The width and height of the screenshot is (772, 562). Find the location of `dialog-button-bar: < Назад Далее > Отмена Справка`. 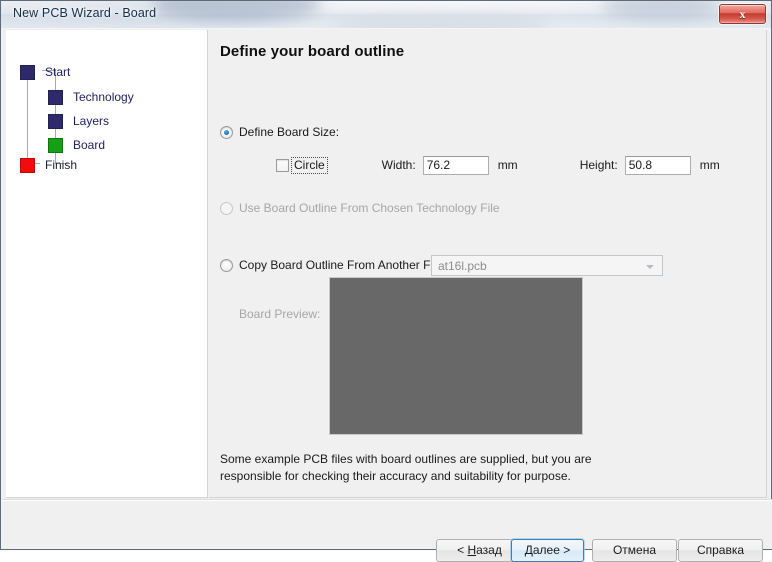

dialog-button-bar: < Назад Далее > Отмена Справка is located at coordinates (387, 530).